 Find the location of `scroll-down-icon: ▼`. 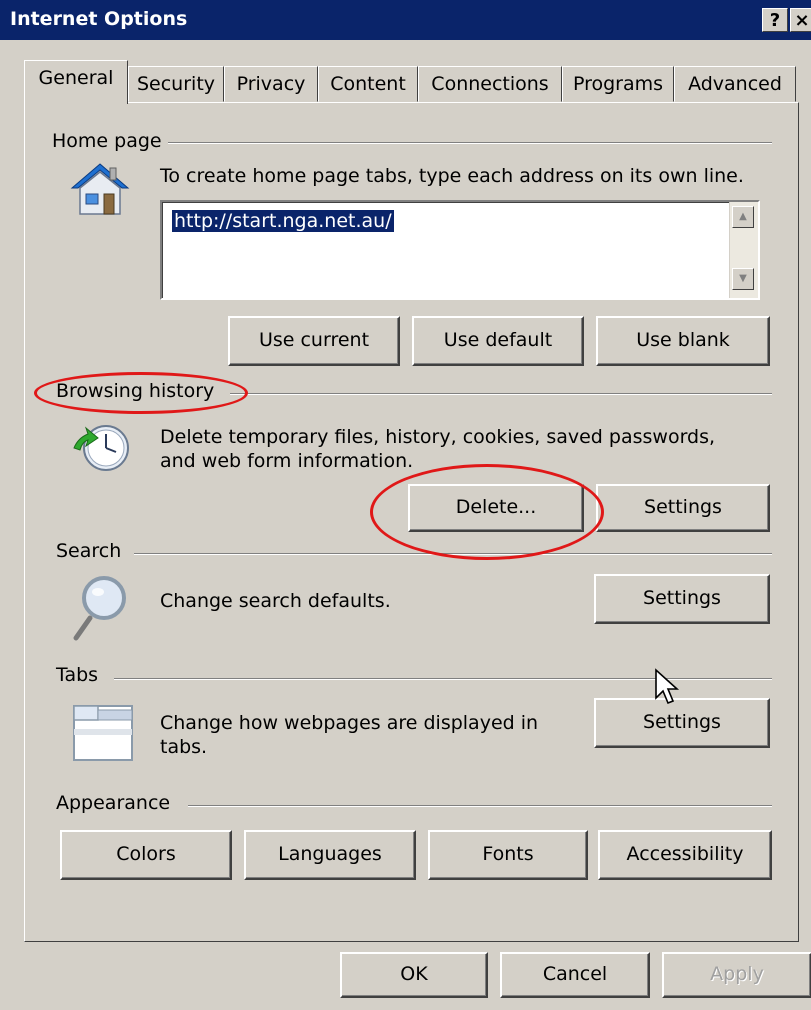

scroll-down-icon: ▼ is located at coordinates (743, 279).